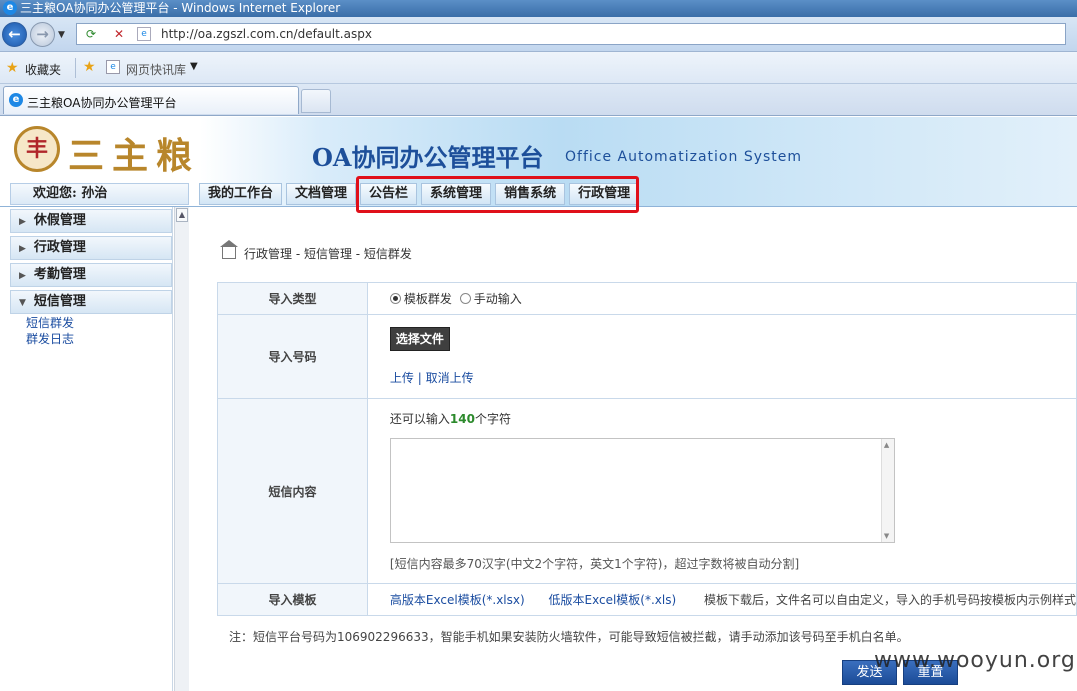 The width and height of the screenshot is (1077, 691). I want to click on ie-logo-icon: e, so click(10, 8).